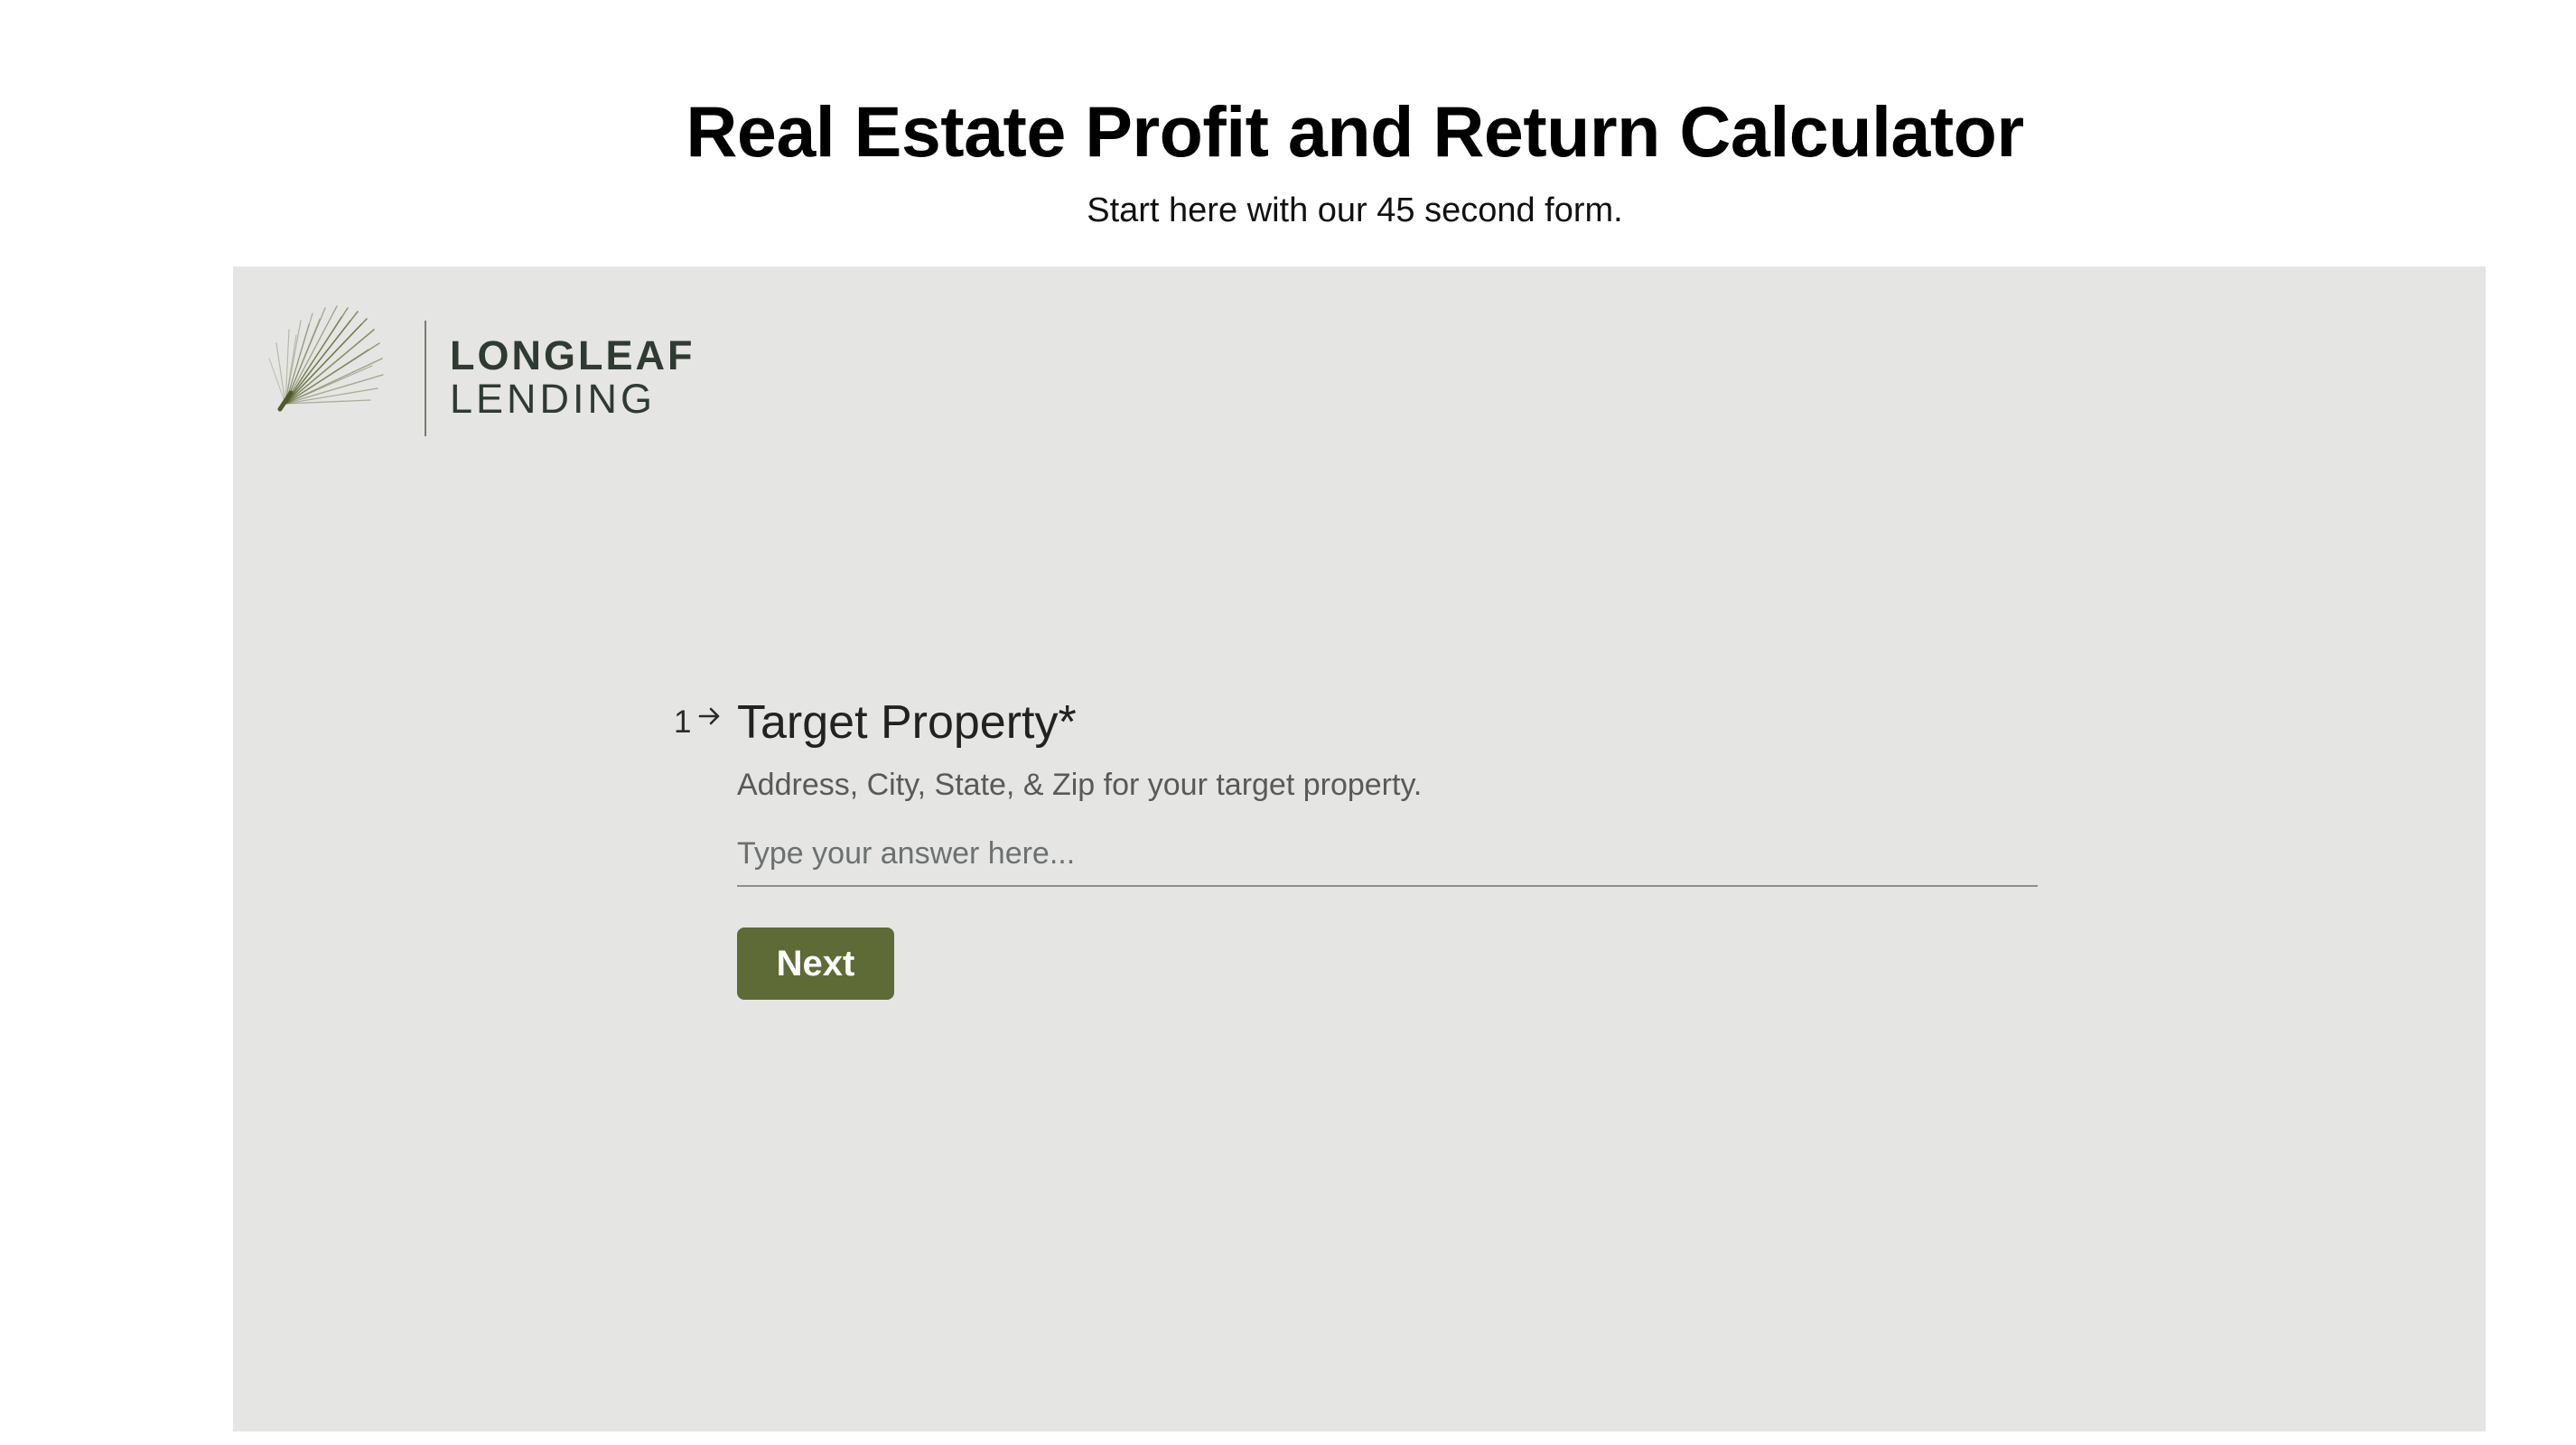 Image resolution: width=2576 pixels, height=1445 pixels. What do you see at coordinates (1355, 131) in the screenshot?
I see `page-title: Real Estate Profit and Return Calculator` at bounding box center [1355, 131].